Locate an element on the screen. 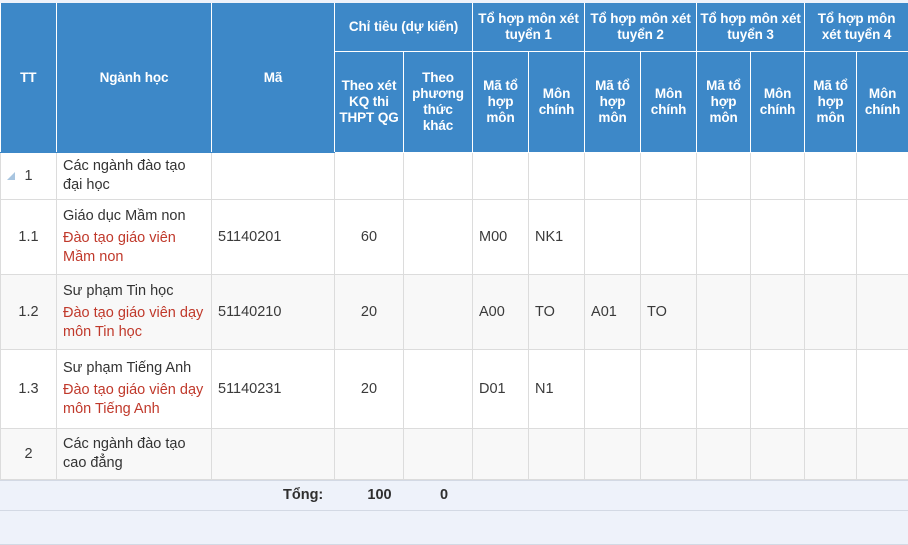 The image size is (908, 545). row-number: 1.1 is located at coordinates (28, 237).